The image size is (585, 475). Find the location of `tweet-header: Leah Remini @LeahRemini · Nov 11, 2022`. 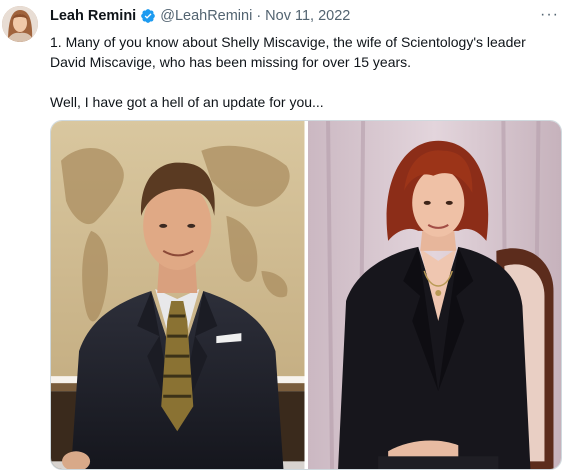

tweet-header: Leah Remini @LeahRemini · Nov 11, 2022 is located at coordinates (200, 16).